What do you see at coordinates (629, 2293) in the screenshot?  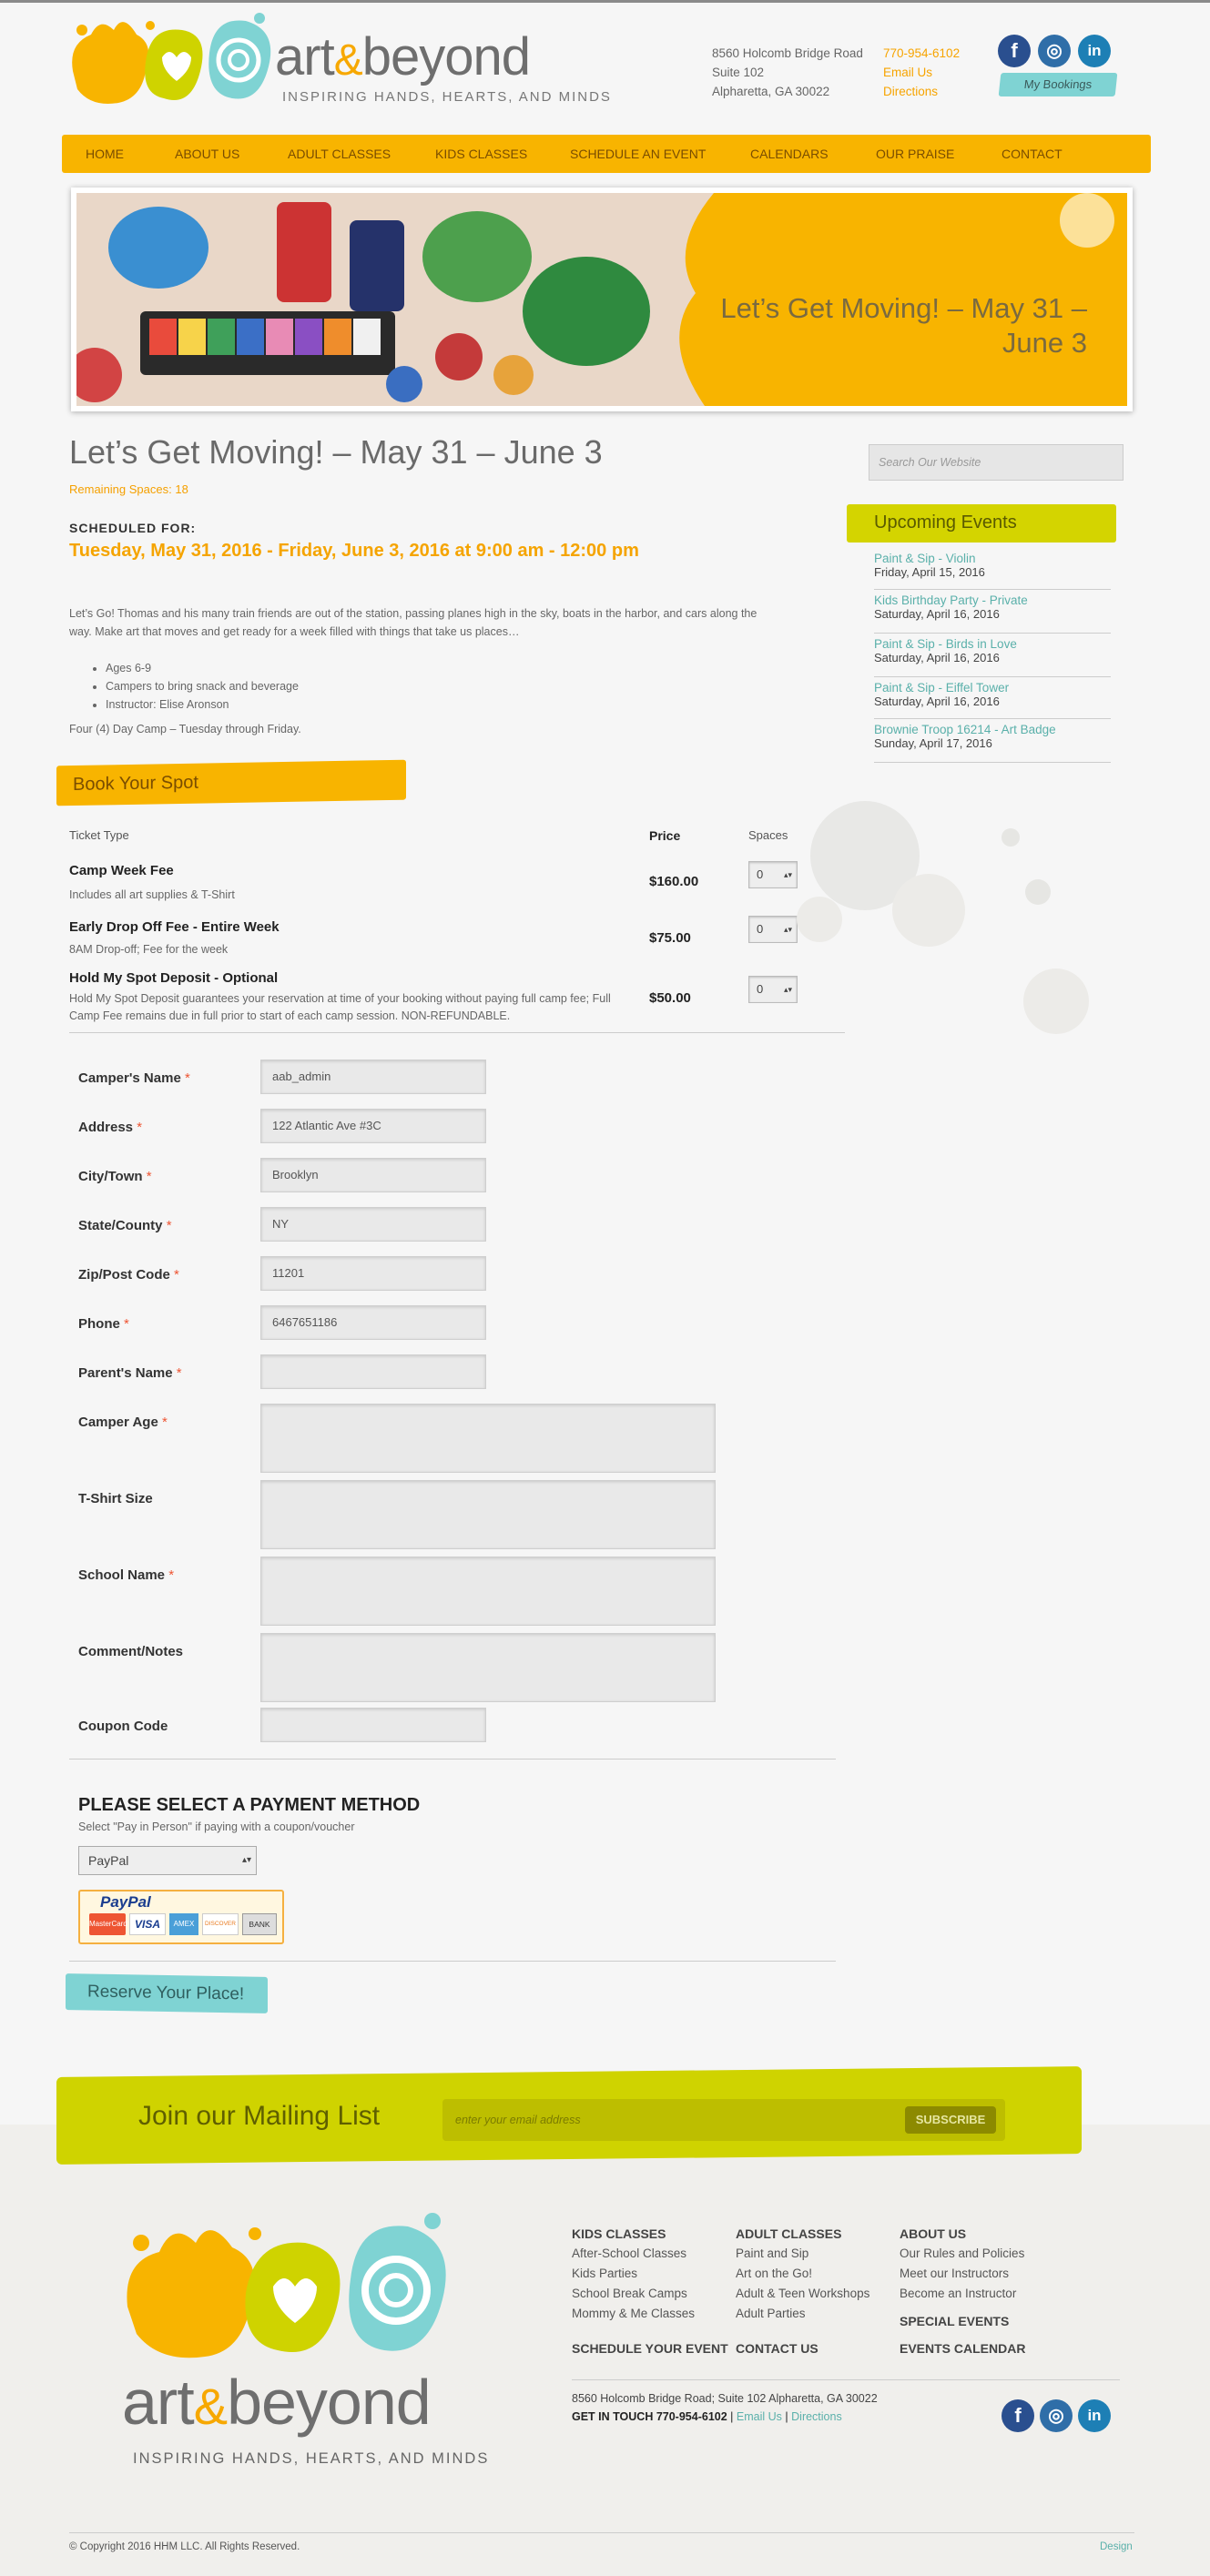 I see `footer-link: School Break Camps` at bounding box center [629, 2293].